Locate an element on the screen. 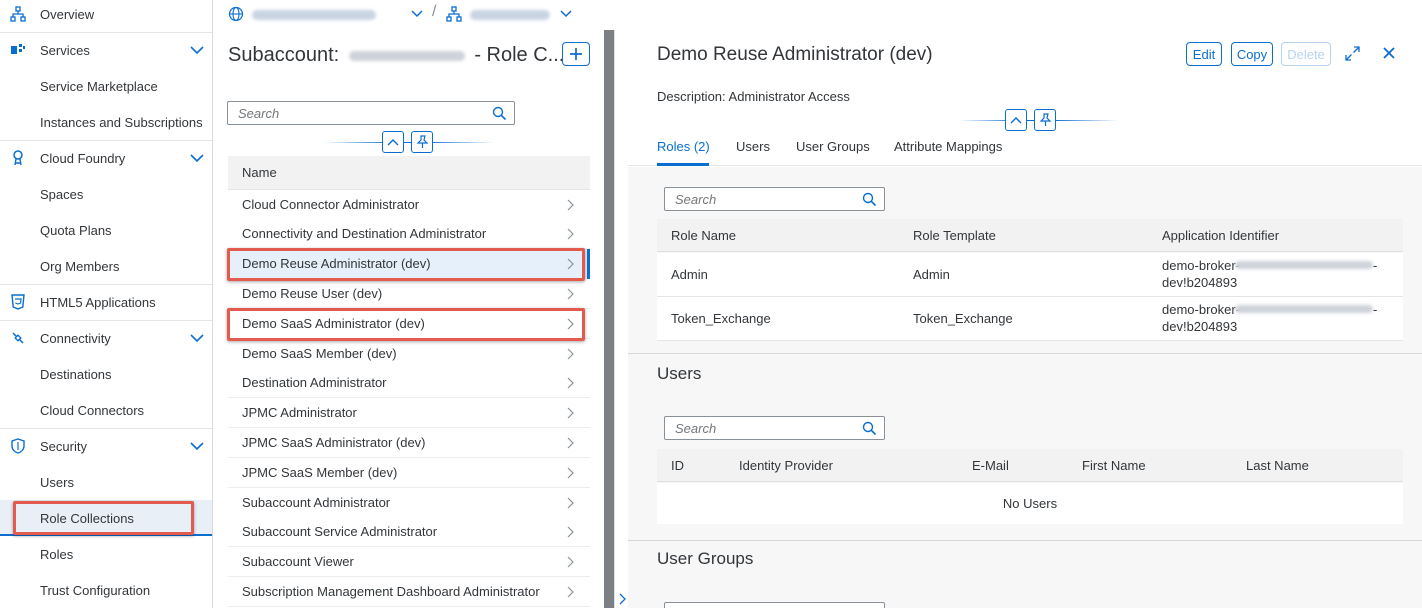 The image size is (1422, 608). copy-button: Copy is located at coordinates (1252, 54).